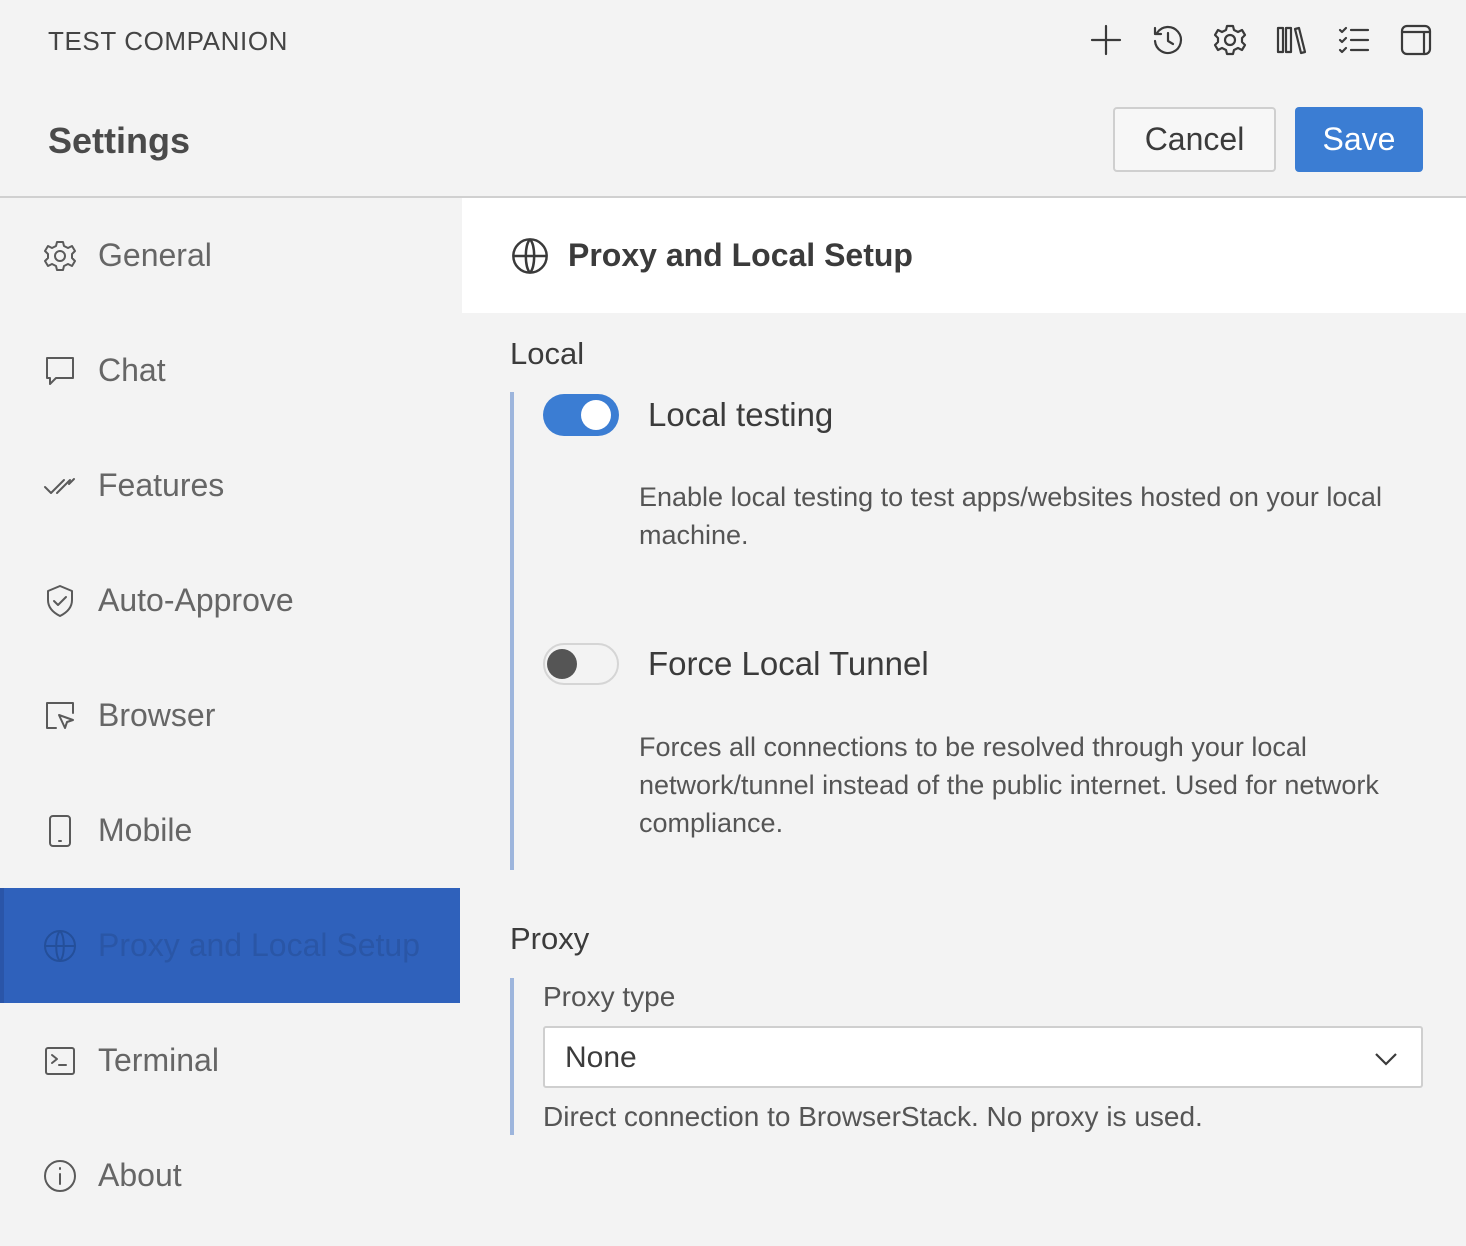 The height and width of the screenshot is (1246, 1466). I want to click on sidebar-item-label: Browser, so click(157, 715).